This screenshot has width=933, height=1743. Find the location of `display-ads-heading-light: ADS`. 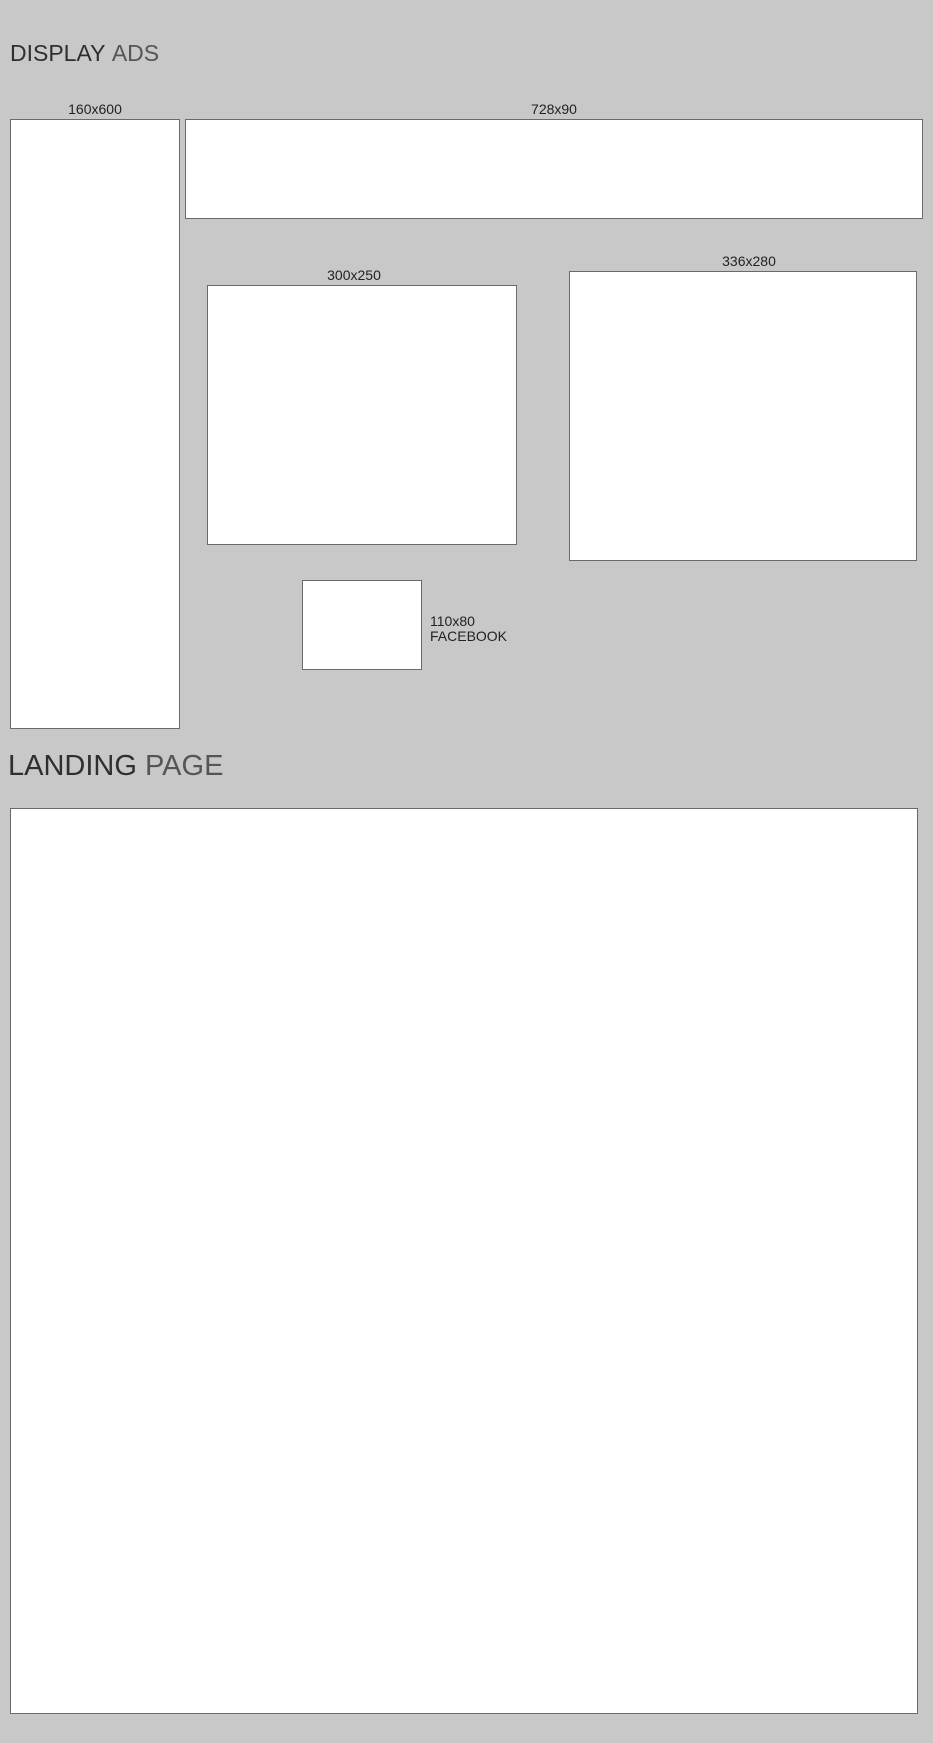

display-ads-heading-light: ADS is located at coordinates (135, 53).